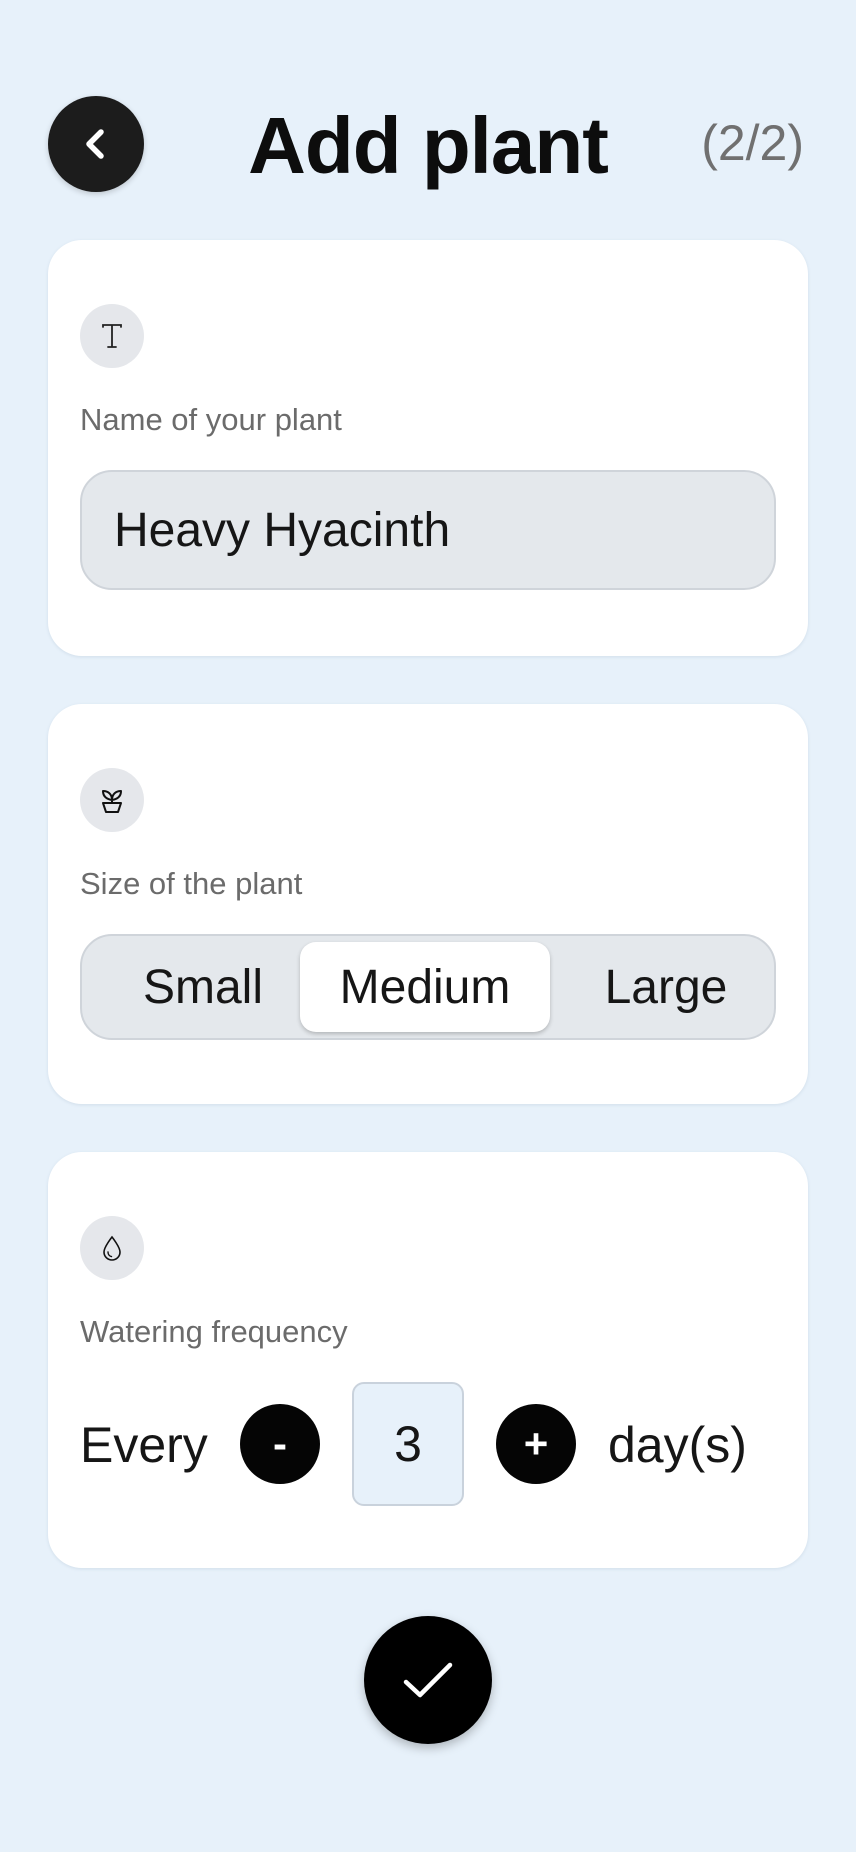  Describe the element at coordinates (112, 1248) in the screenshot. I see `water-drop-icon` at that location.